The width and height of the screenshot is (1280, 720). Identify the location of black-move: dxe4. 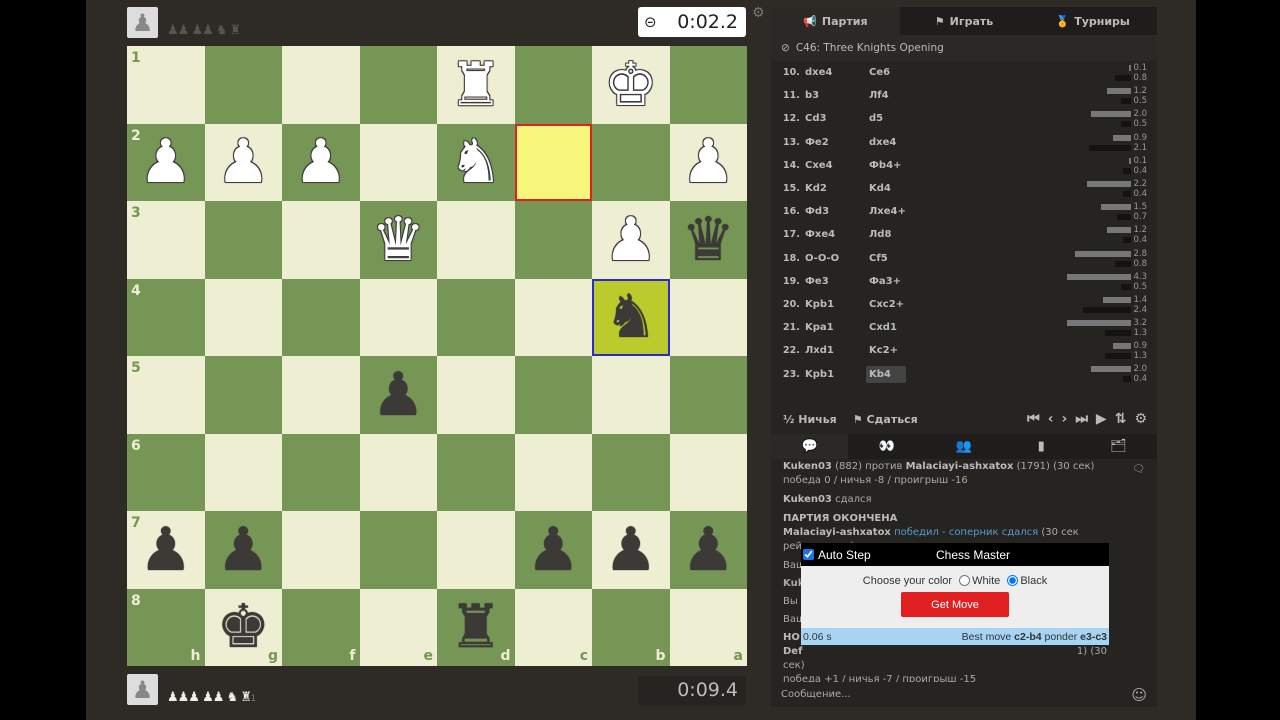
(886, 142).